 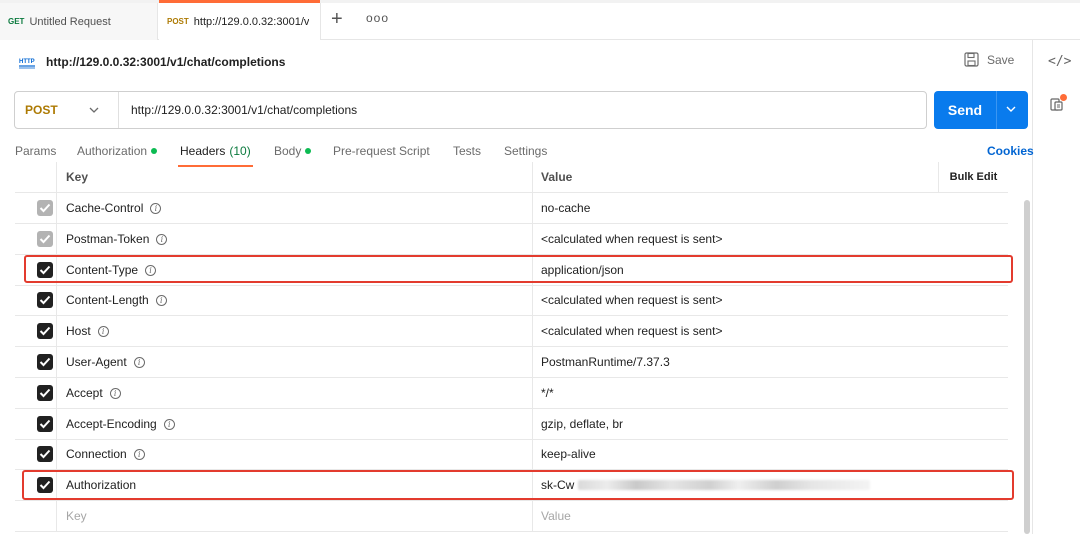 What do you see at coordinates (770, 270) in the screenshot?
I see `header-value: application/json` at bounding box center [770, 270].